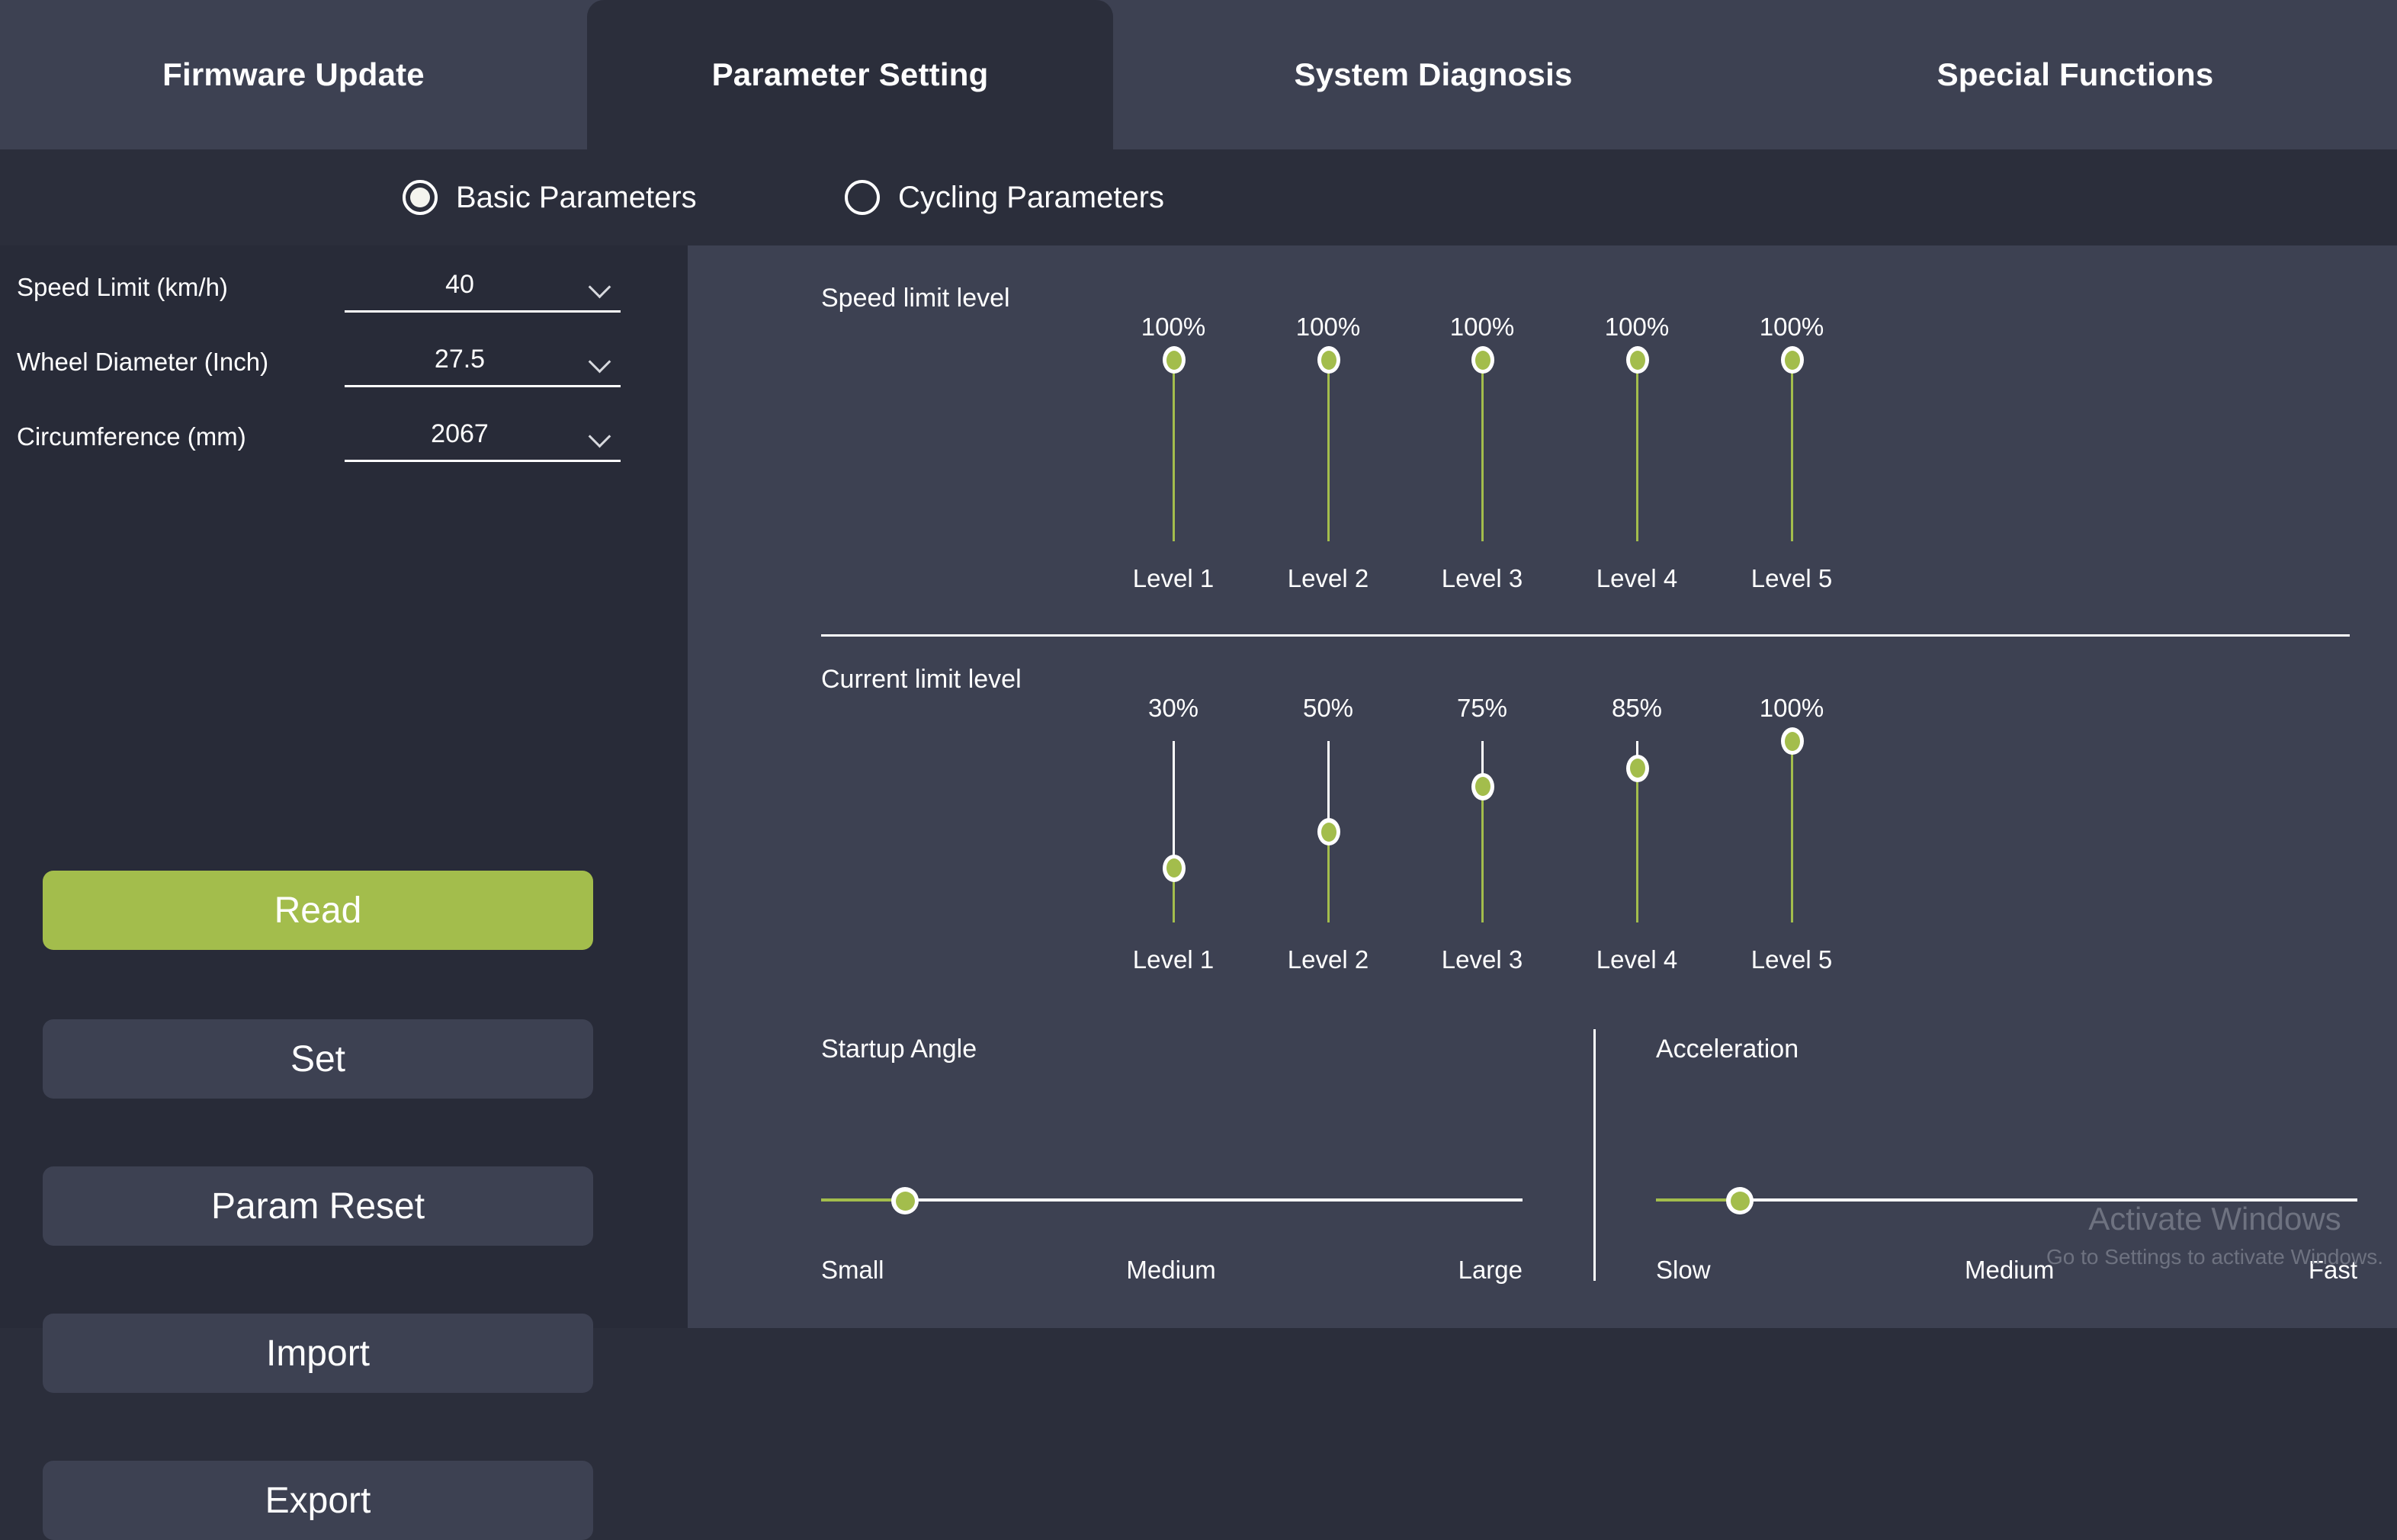 The height and width of the screenshot is (1540, 2397). Describe the element at coordinates (344, 364) in the screenshot. I see `field-wheel-diameter: Wheel Diameter (Inch) 27.5` at that location.